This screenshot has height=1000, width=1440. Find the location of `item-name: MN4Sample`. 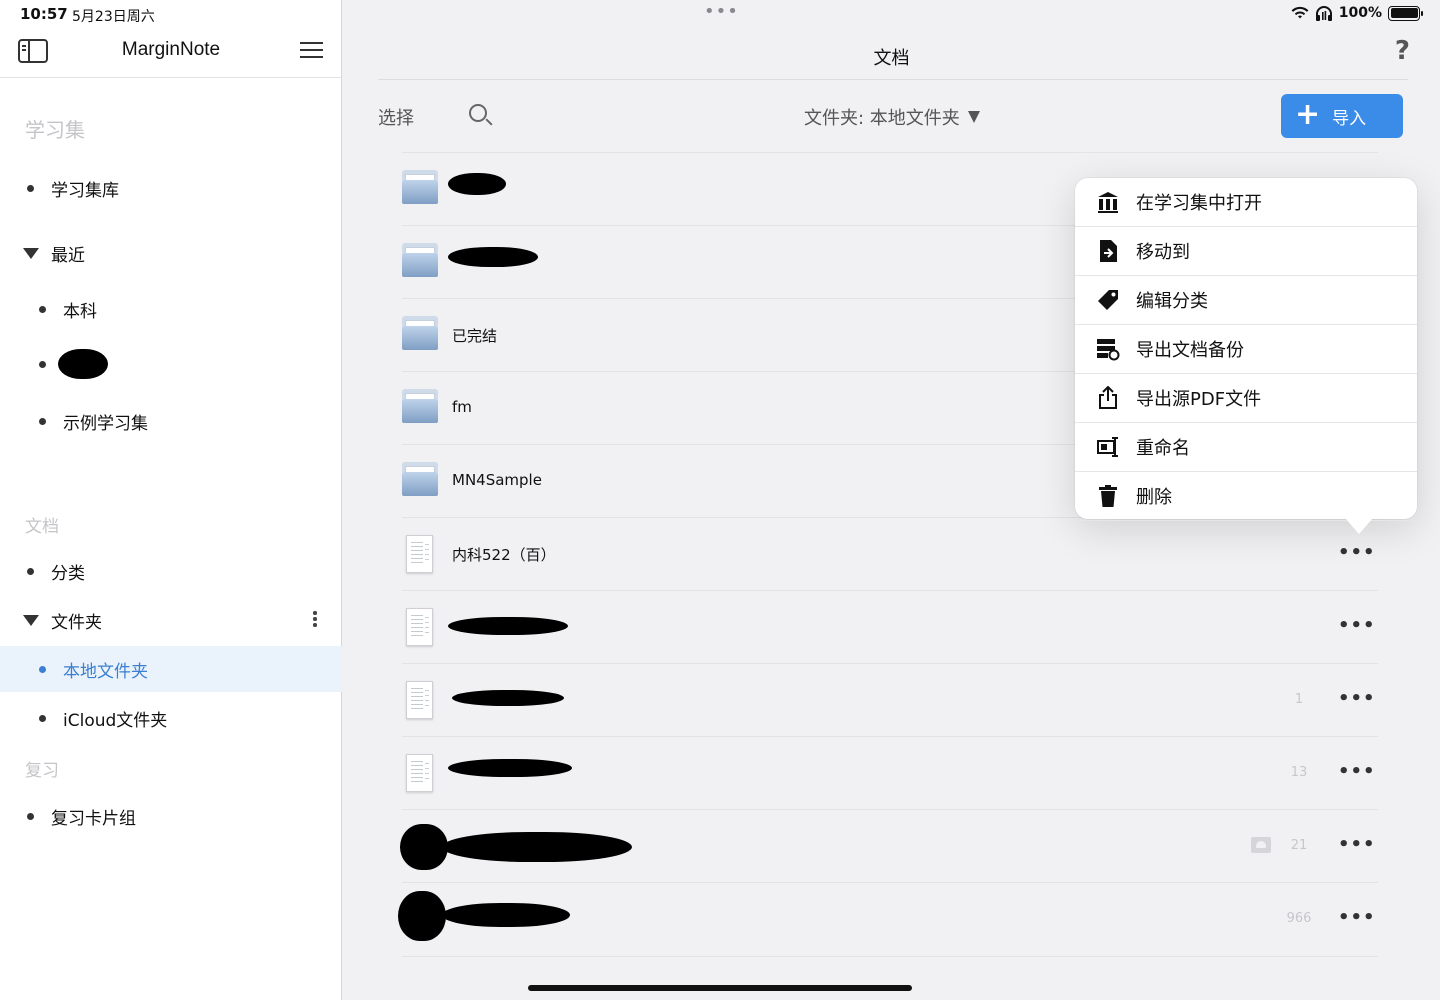

item-name: MN4Sample is located at coordinates (497, 480).